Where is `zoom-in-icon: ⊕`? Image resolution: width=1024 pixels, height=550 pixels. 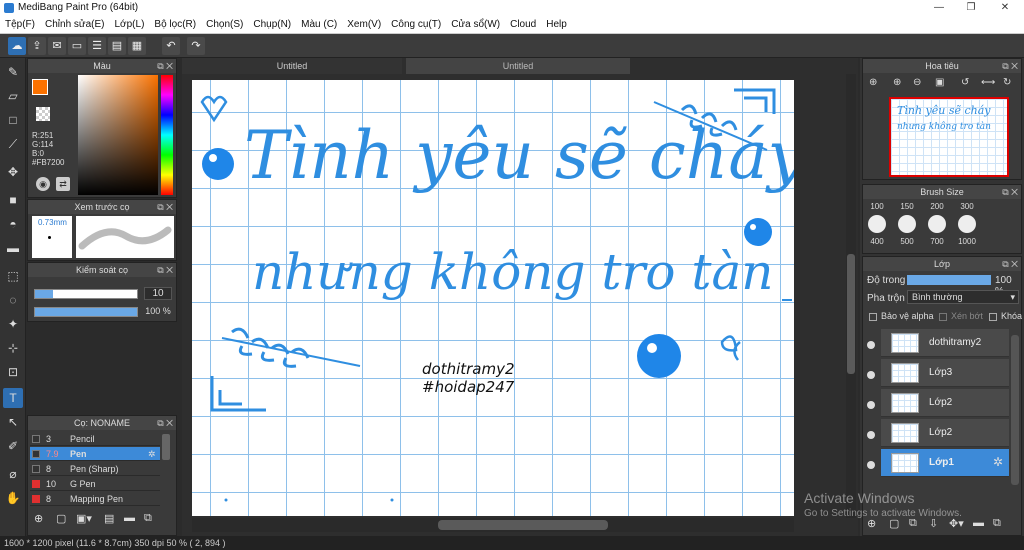
zoom-in-icon: ⊕ is located at coordinates (897, 82).